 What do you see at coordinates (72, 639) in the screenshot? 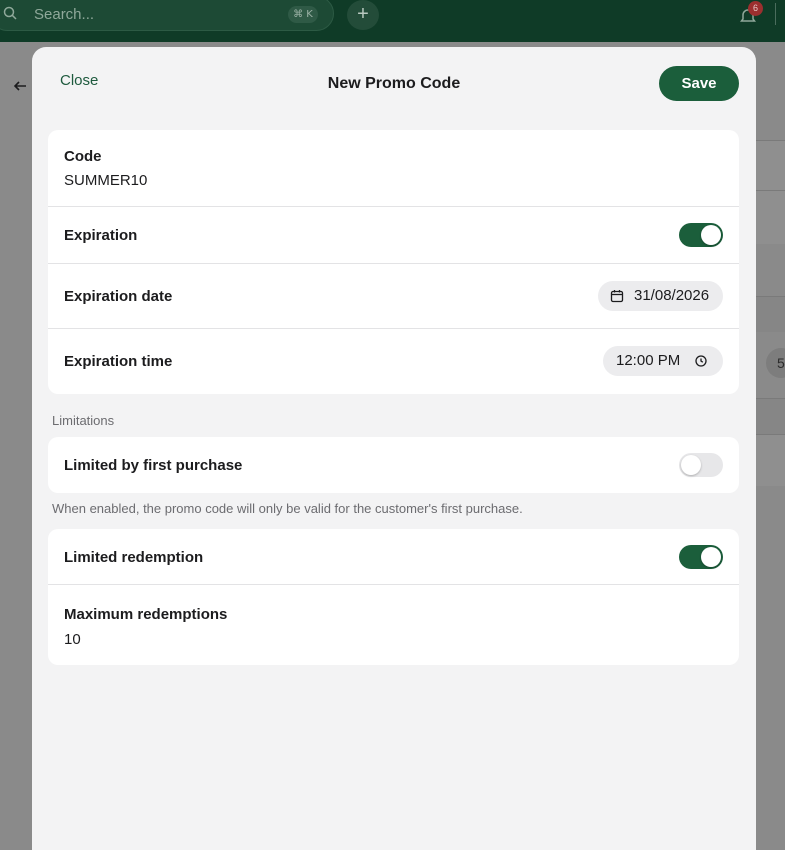
I see `max-redemptions-input: 10` at bounding box center [72, 639].